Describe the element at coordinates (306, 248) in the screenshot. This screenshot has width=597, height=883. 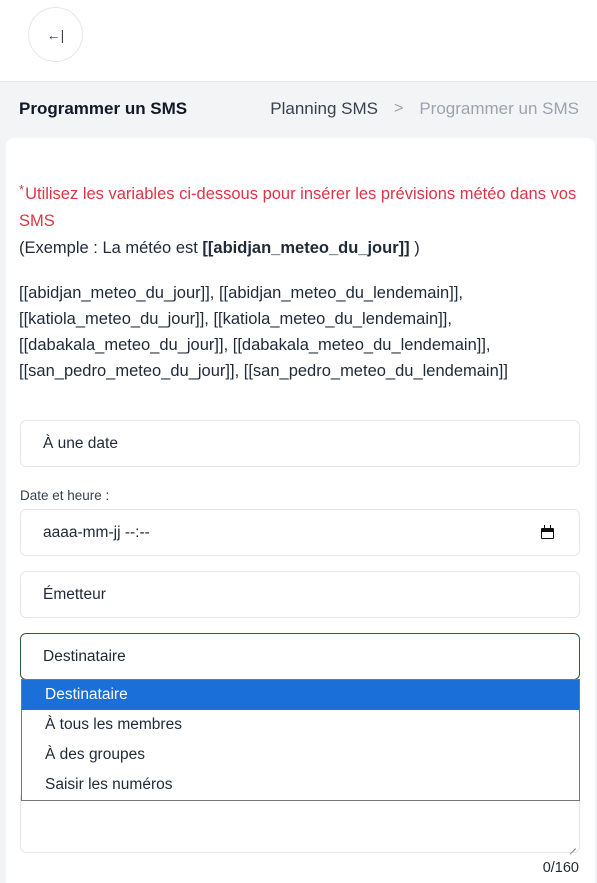
I see `example-variable: [[abidjan_meteo_du_jour]]` at that location.